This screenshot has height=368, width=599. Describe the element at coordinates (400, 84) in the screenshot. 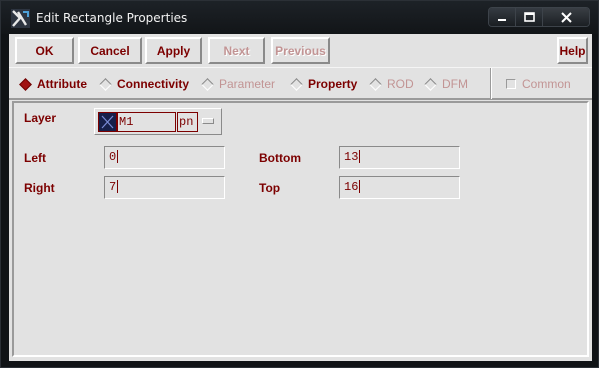

I see `tab-rod-label: ROD` at that location.